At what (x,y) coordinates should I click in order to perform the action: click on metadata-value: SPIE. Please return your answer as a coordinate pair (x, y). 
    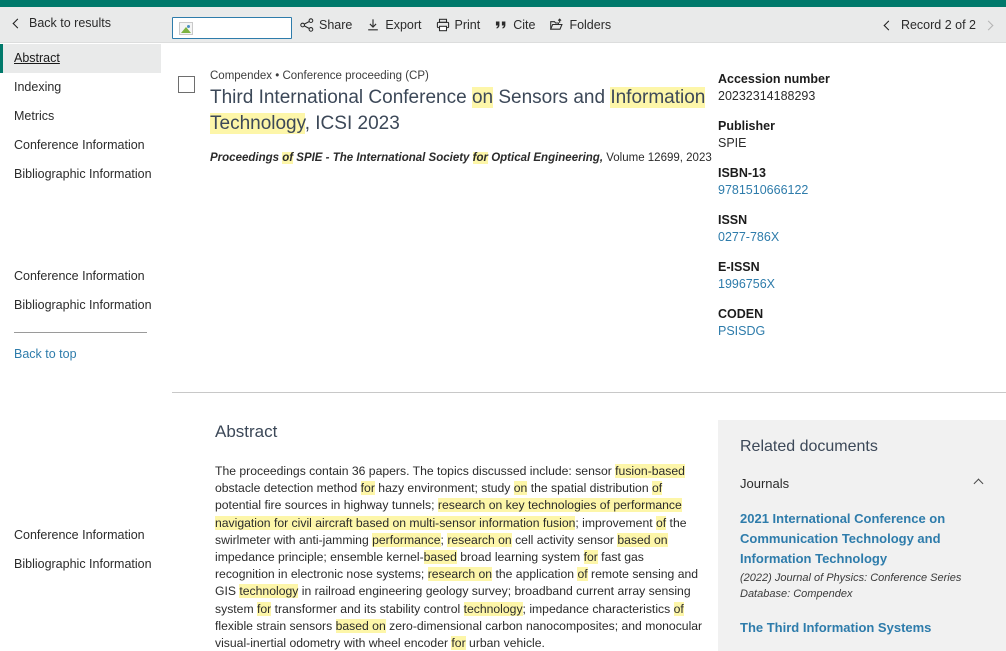
    Looking at the image, I should click on (732, 143).